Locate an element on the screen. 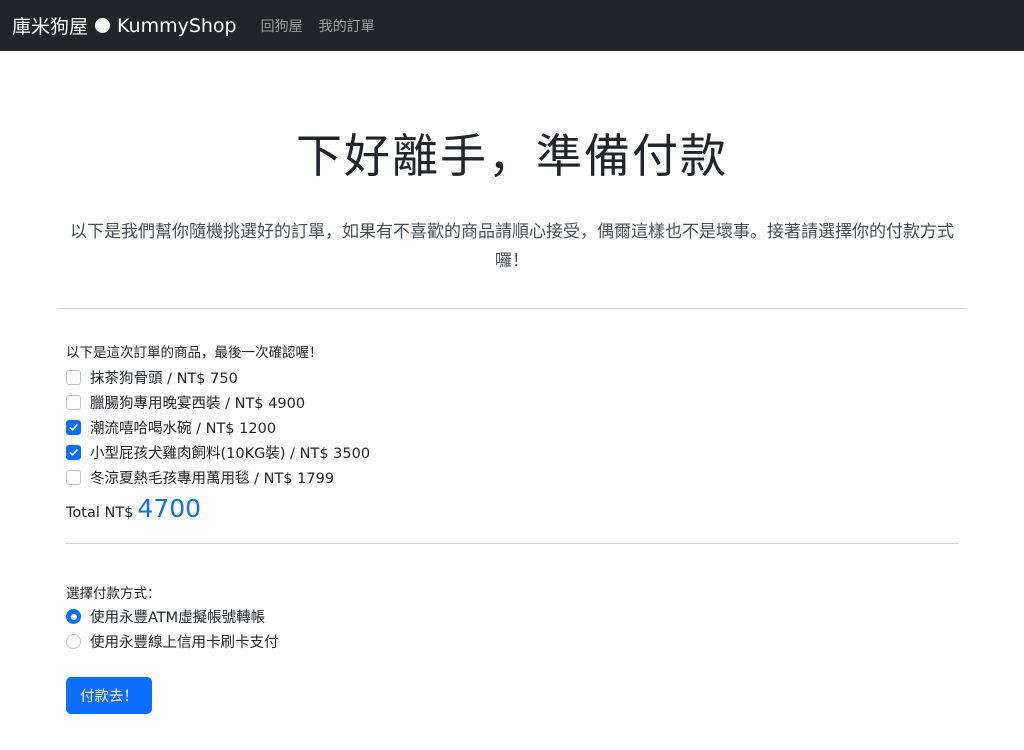 The width and height of the screenshot is (1024, 750). total-label: Total NT$ is located at coordinates (100, 513).